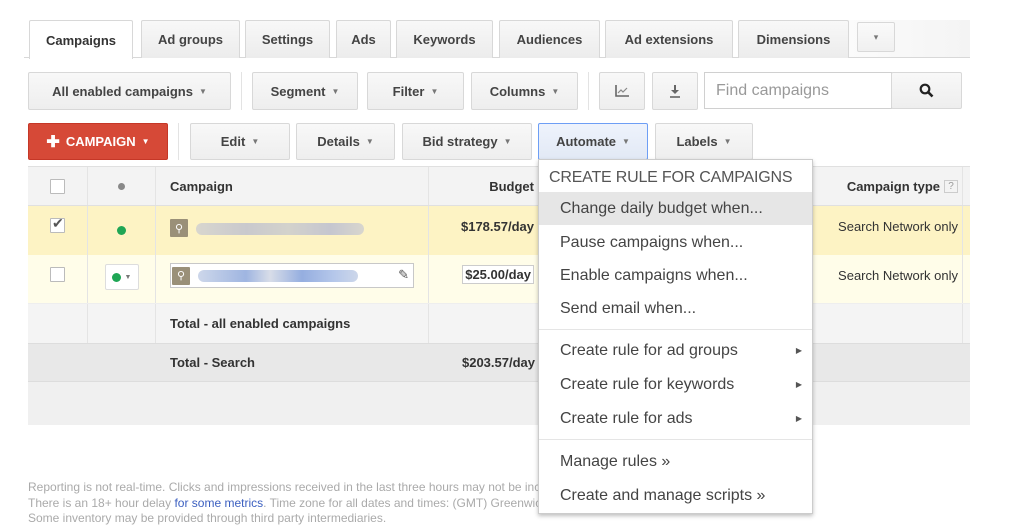 The image size is (1024, 529). I want to click on status-cell, so click(122, 230).